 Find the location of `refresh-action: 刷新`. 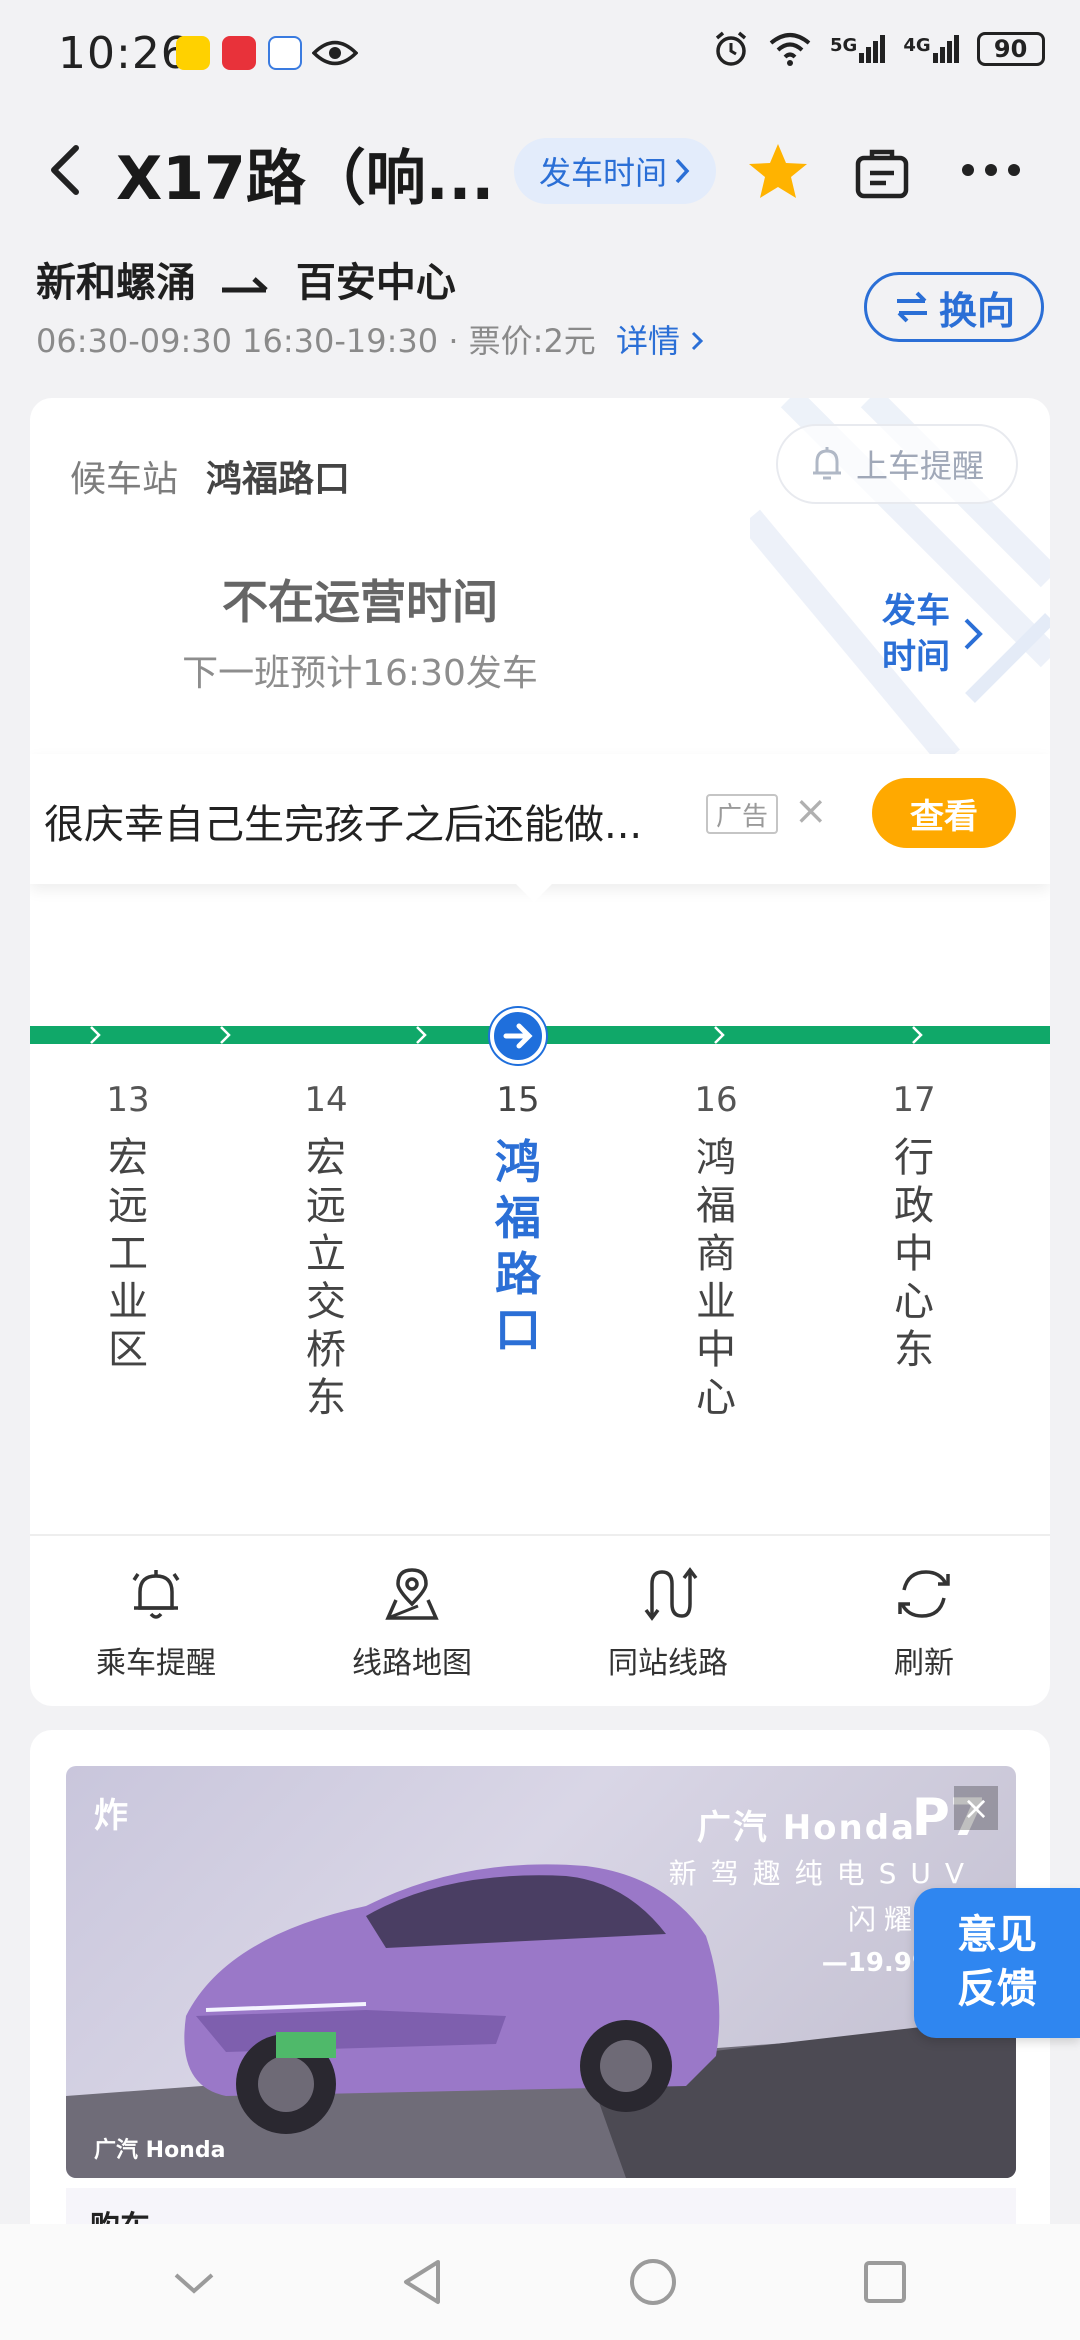

refresh-action: 刷新 is located at coordinates (924, 1623).